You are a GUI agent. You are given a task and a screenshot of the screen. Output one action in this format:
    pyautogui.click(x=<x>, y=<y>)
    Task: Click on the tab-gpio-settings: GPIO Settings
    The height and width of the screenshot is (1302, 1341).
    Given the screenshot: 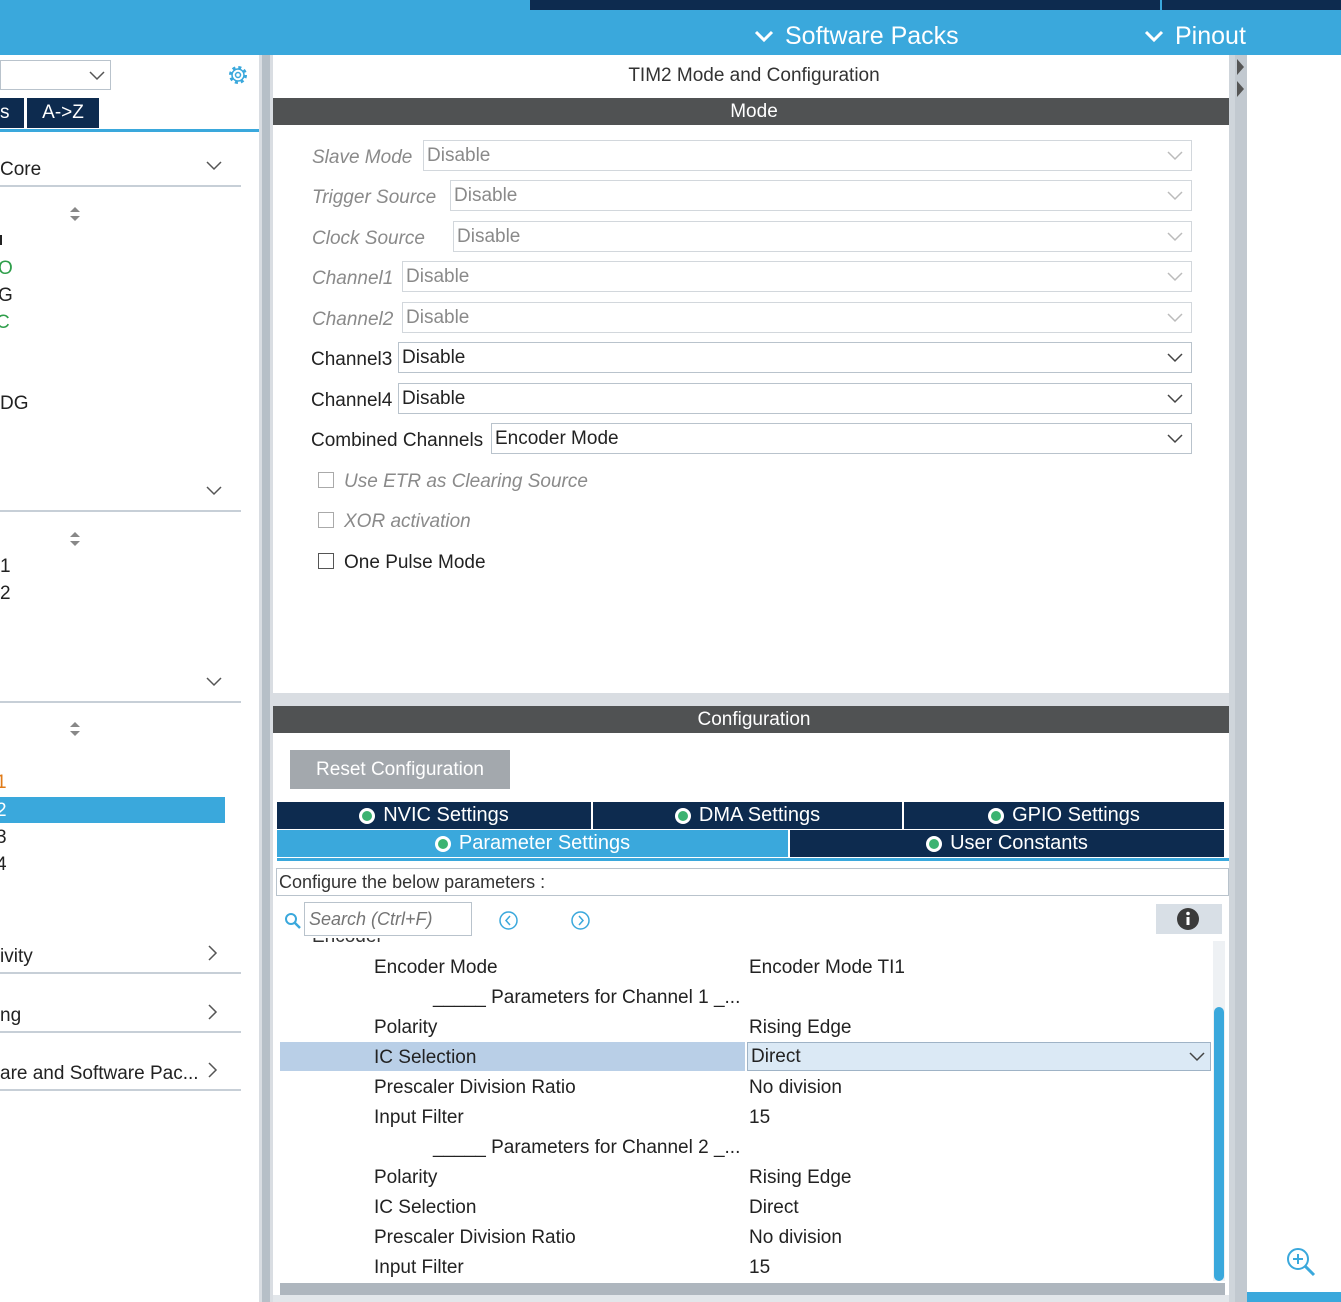 What is the action you would take?
    pyautogui.click(x=1064, y=815)
    